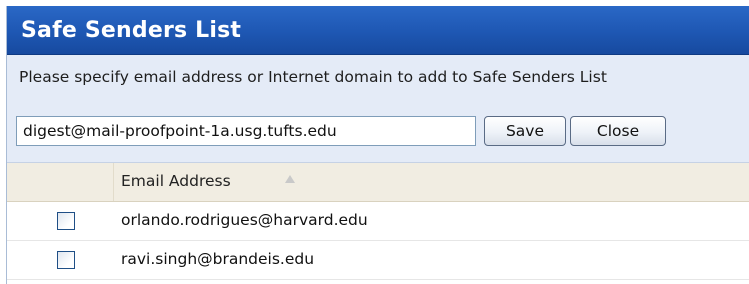 Image resolution: width=749 pixels, height=284 pixels. Describe the element at coordinates (378, 260) in the screenshot. I see `table-row: ravi.singh@brandeis.edu` at that location.